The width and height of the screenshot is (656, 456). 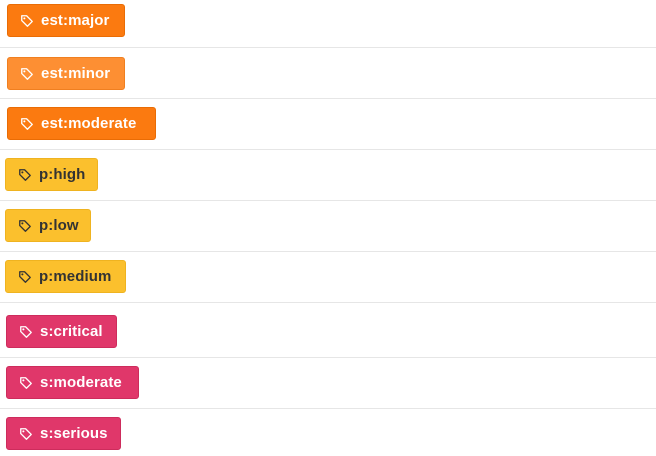 I want to click on label-s-serious: s:serious, so click(x=63, y=433).